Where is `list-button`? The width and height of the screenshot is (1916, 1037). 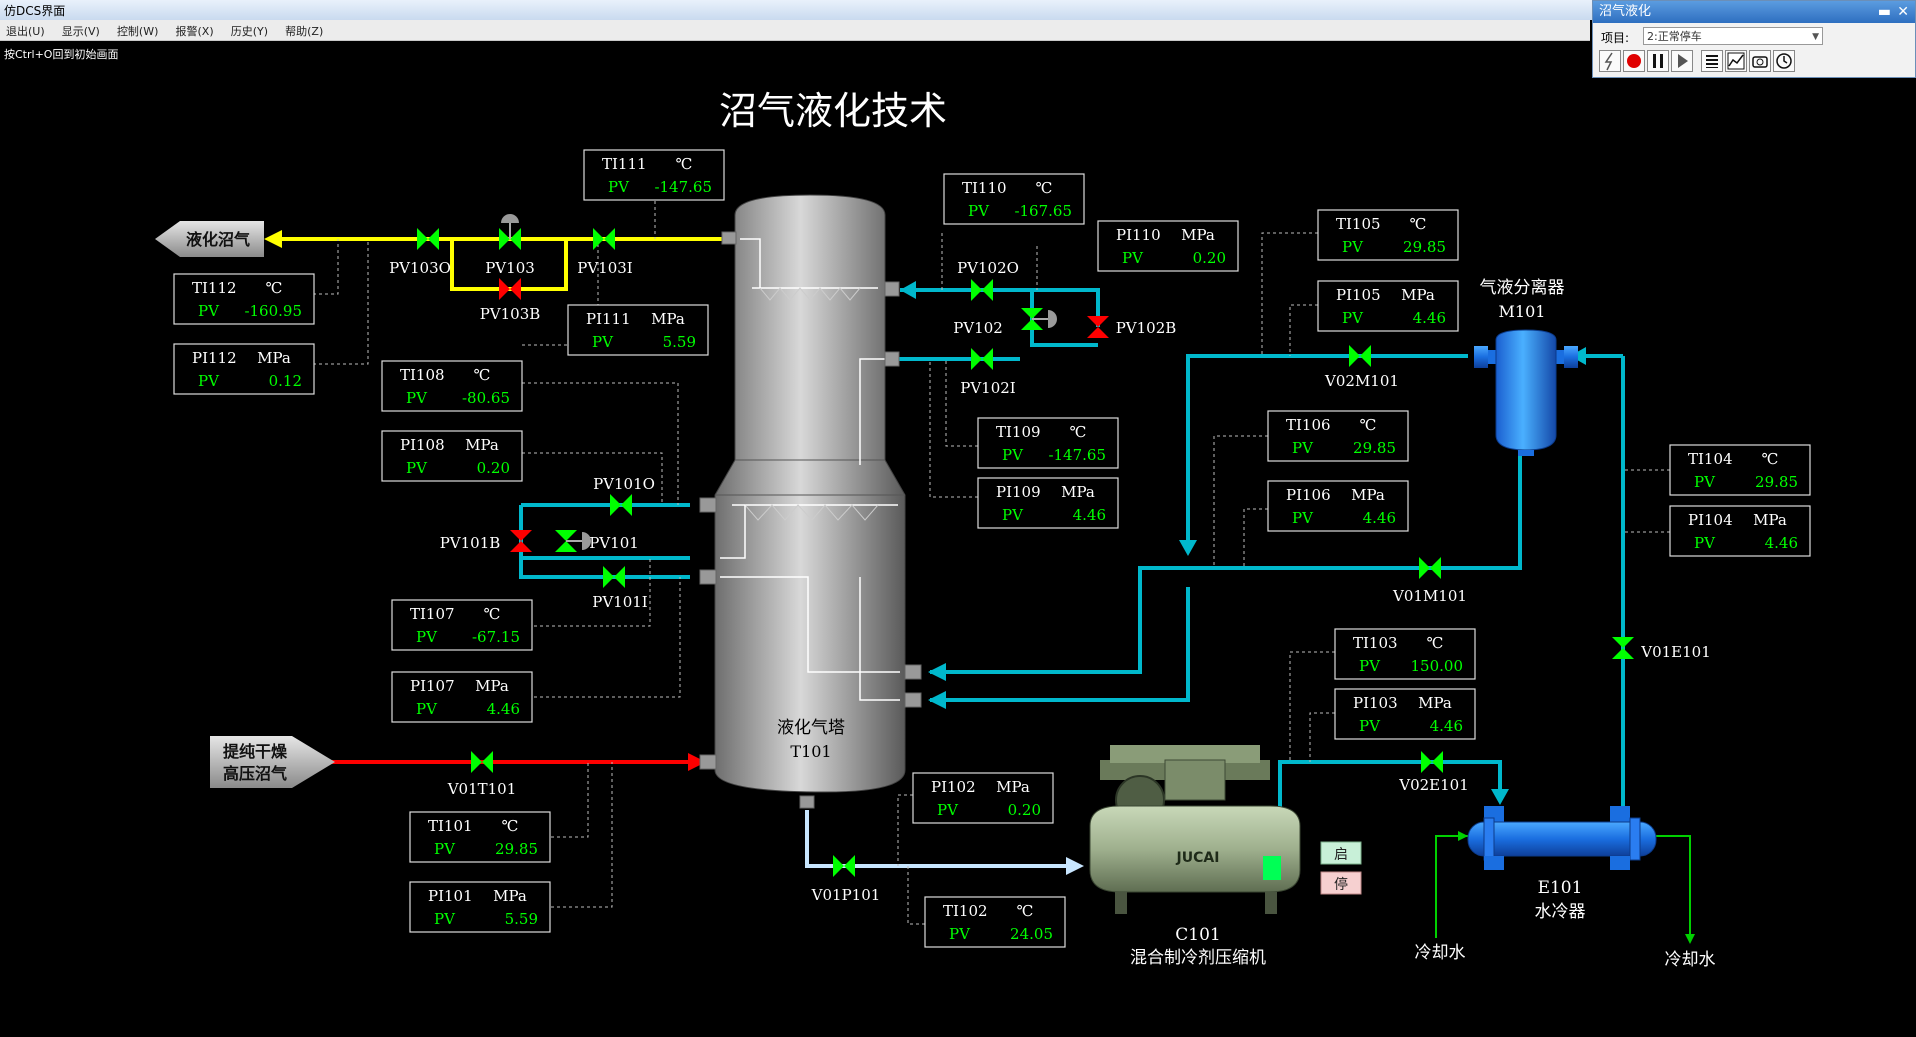
list-button is located at coordinates (1712, 61).